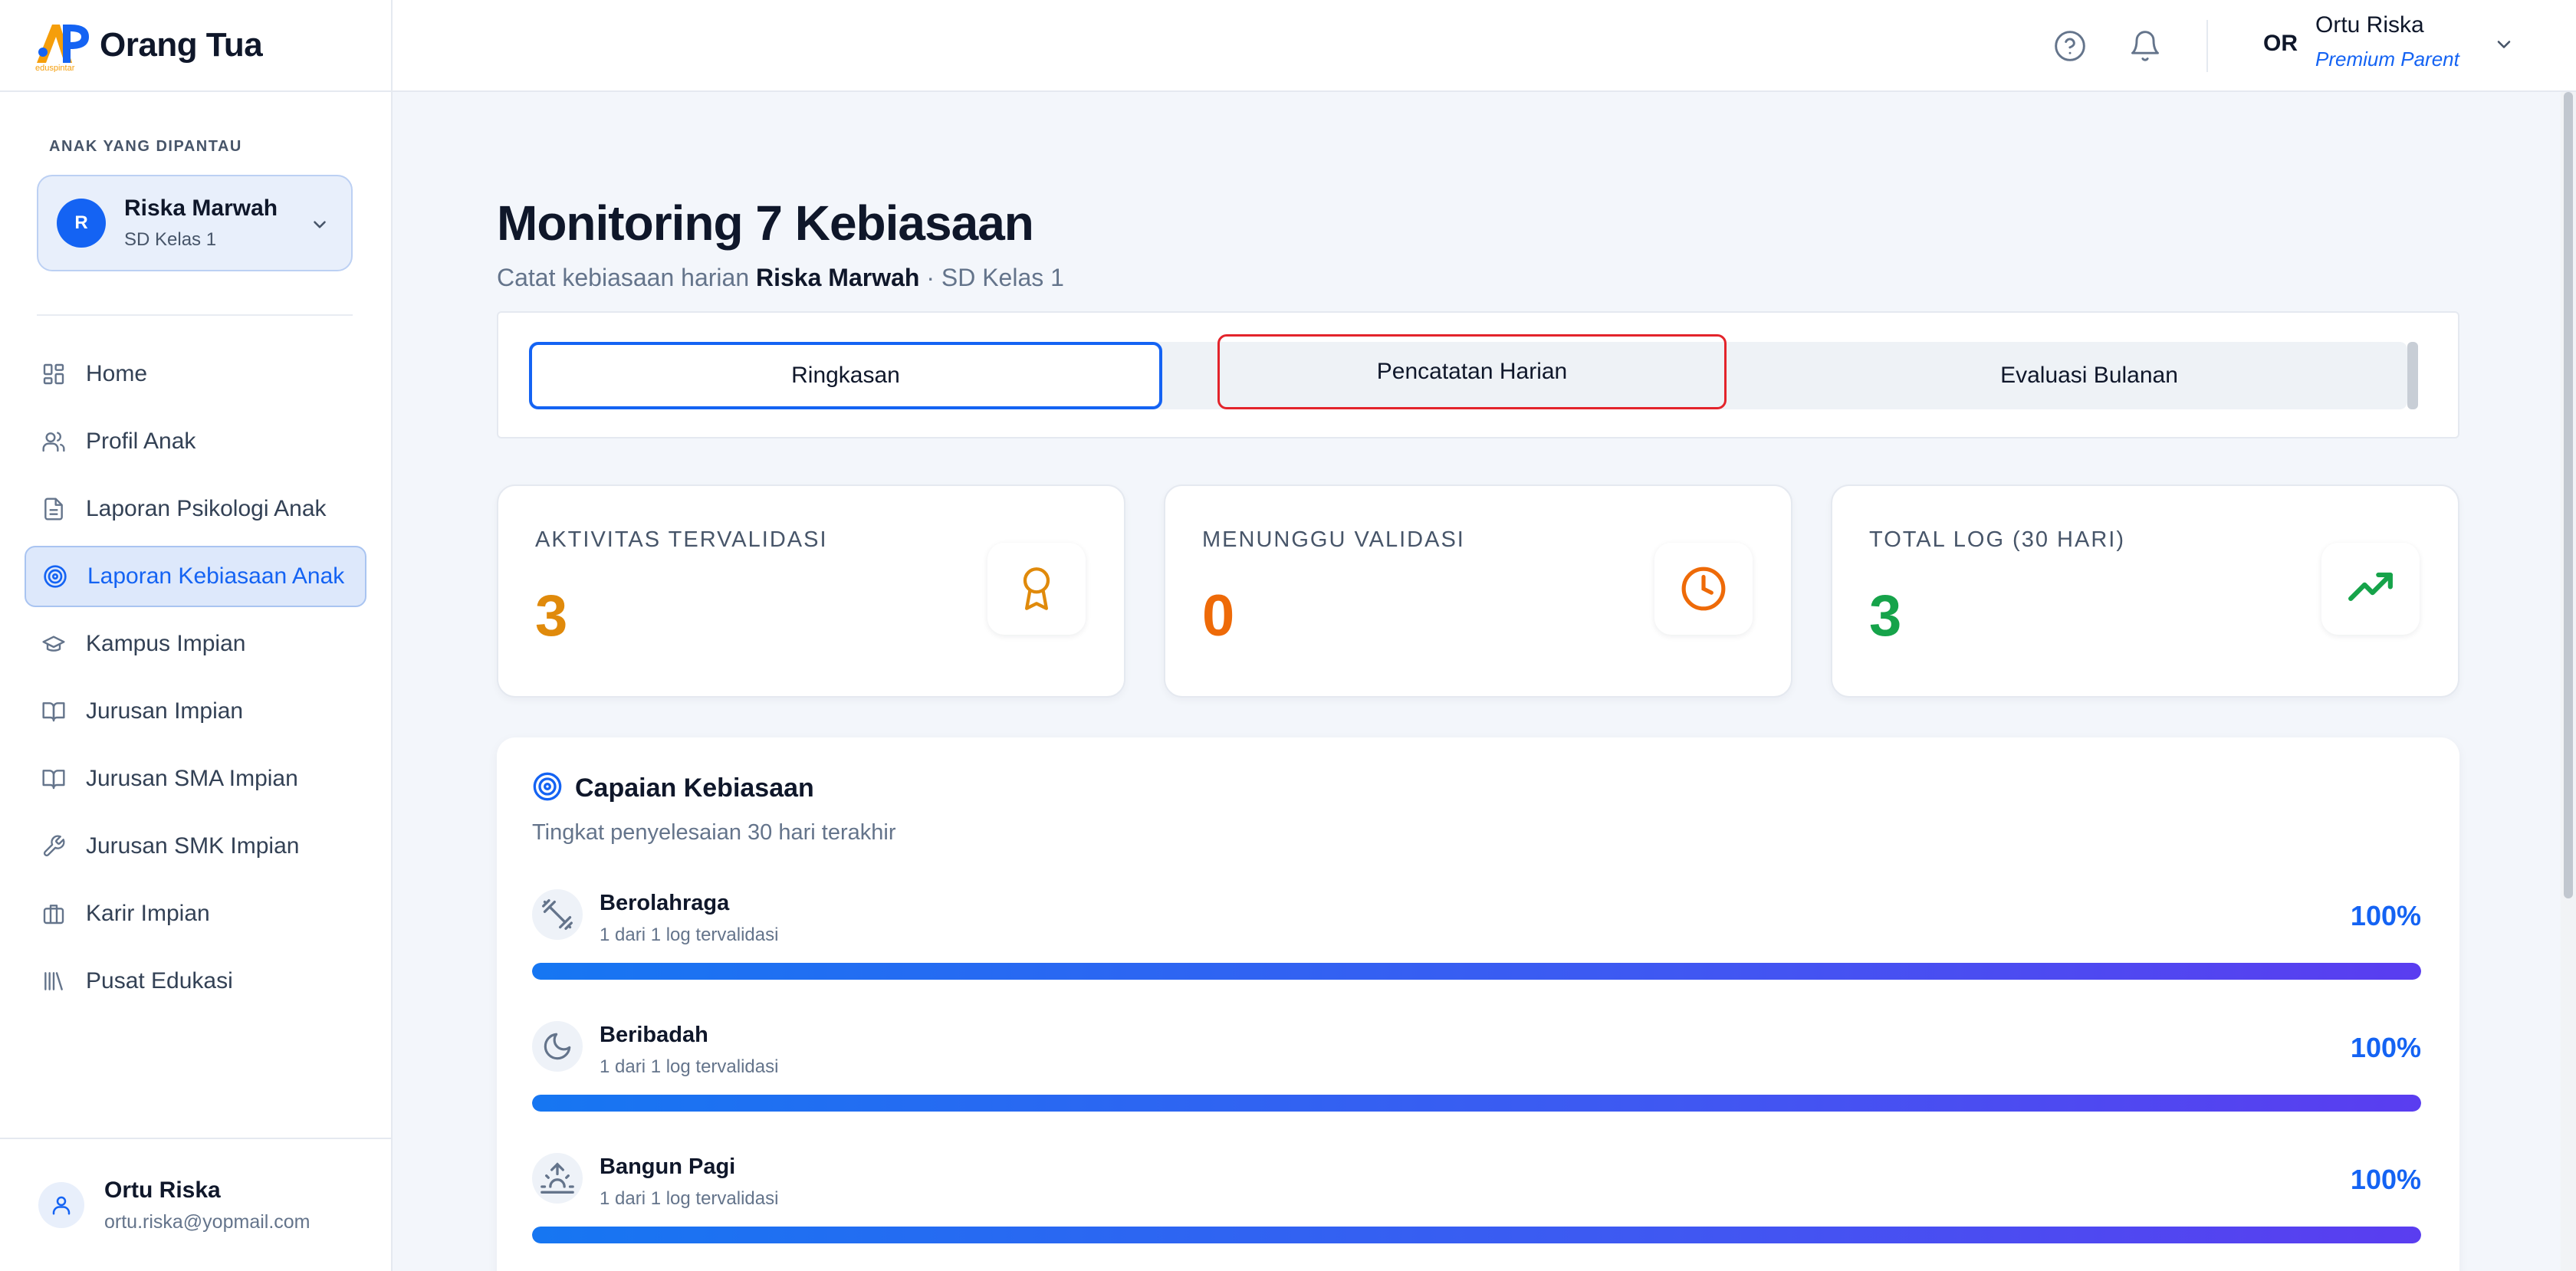 This screenshot has height=1271, width=2576. What do you see at coordinates (2412, 375) in the screenshot?
I see `tab-scrollbar` at bounding box center [2412, 375].